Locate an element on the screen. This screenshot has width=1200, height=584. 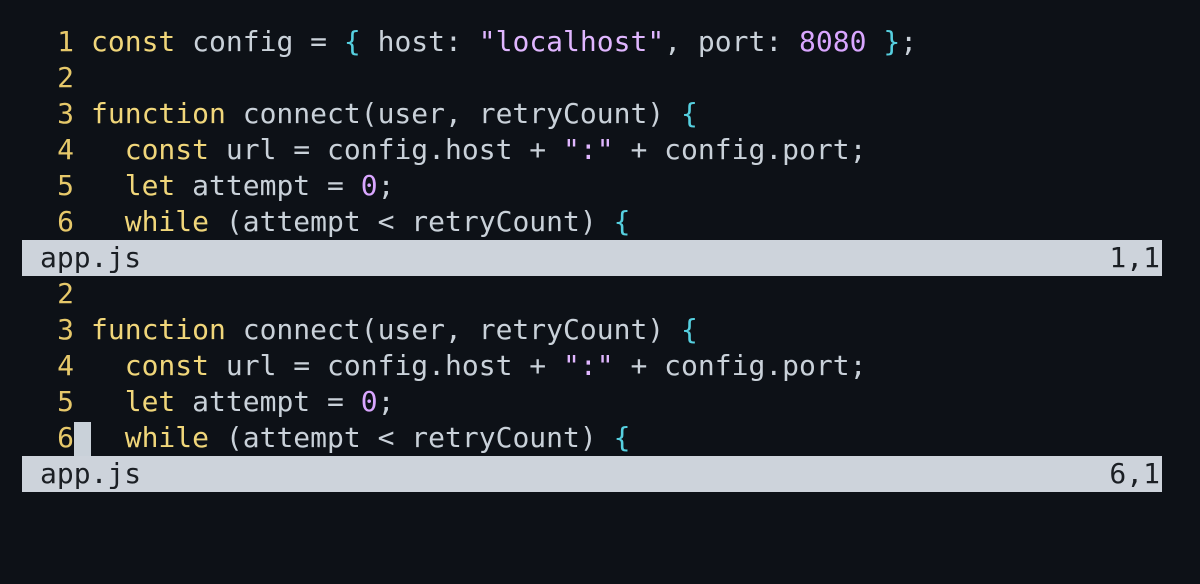
code-token: 8080 is located at coordinates (833, 41).